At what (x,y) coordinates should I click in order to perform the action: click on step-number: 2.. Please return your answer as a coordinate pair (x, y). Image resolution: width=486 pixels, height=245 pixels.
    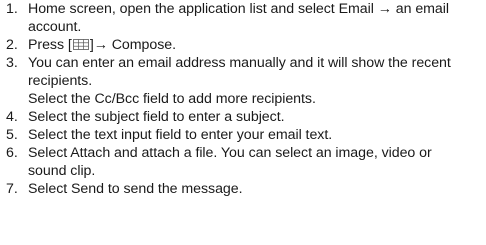
    Looking at the image, I should click on (12, 45).